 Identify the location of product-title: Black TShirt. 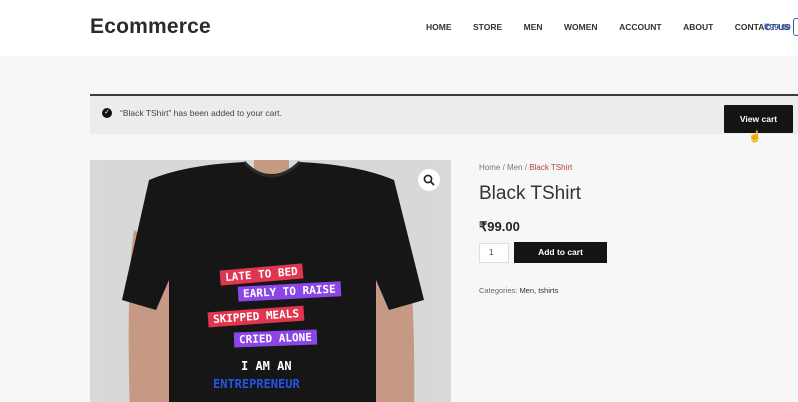
(530, 193).